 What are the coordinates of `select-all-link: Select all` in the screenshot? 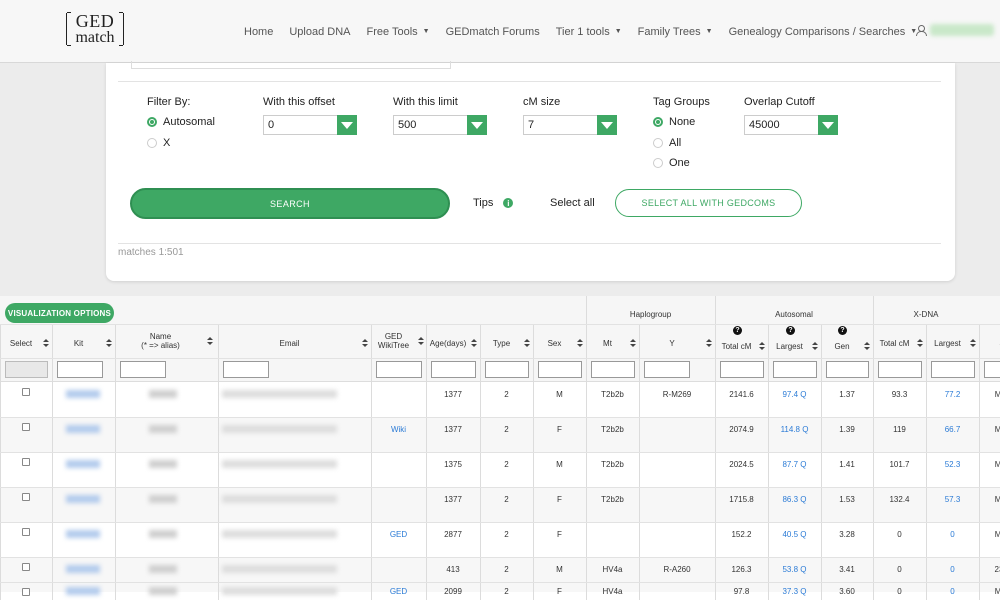 It's located at (572, 203).